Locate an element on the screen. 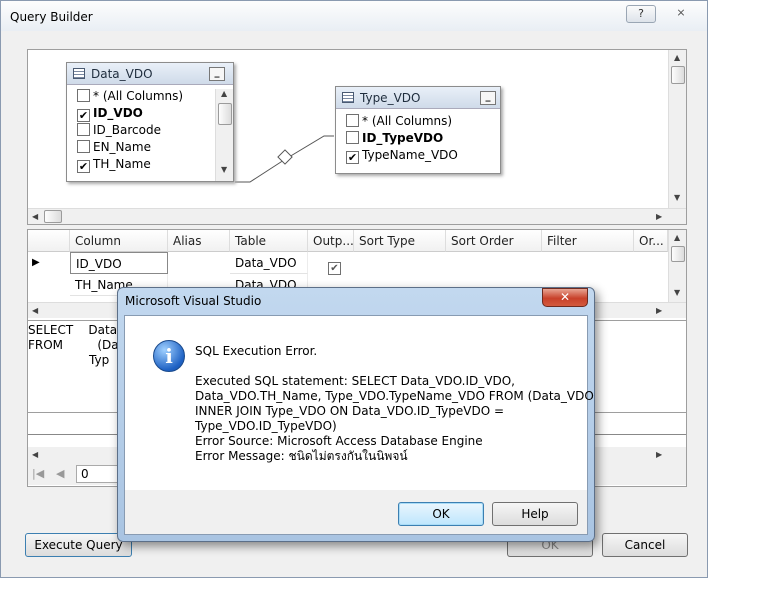  table-scrollbar: ▲ ▼ is located at coordinates (224, 135).